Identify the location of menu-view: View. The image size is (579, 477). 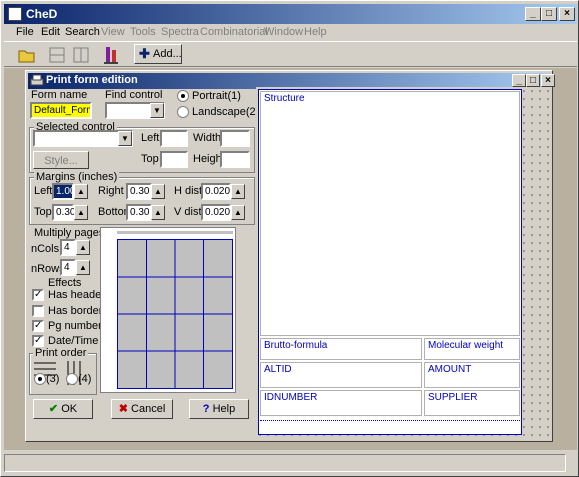
(113, 32).